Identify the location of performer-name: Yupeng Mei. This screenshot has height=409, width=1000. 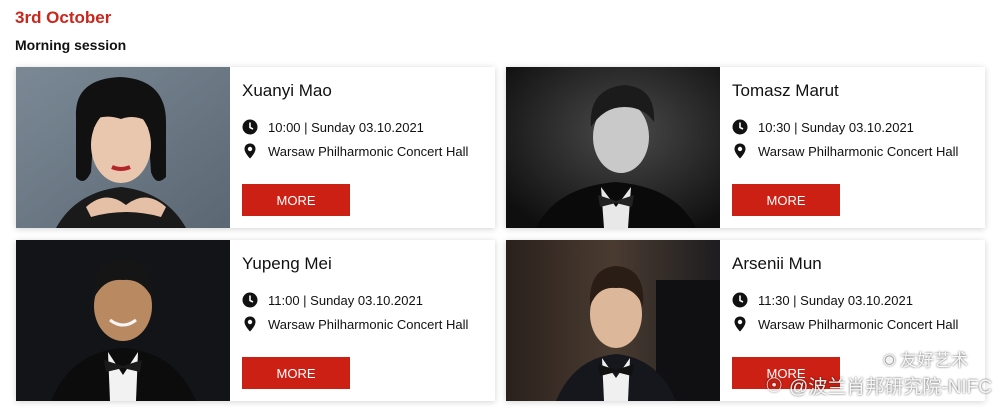
(287, 263).